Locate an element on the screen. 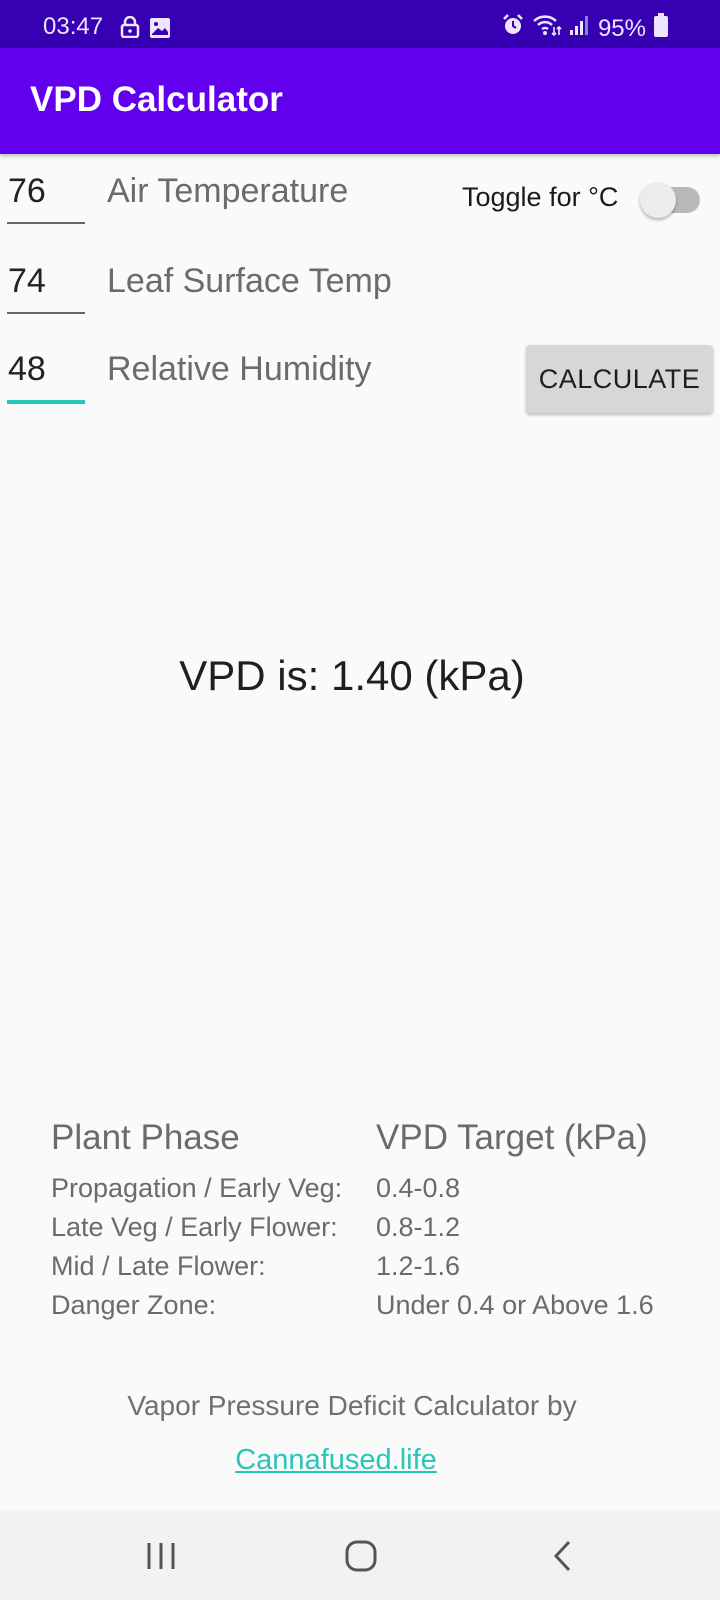 The height and width of the screenshot is (1600, 720). footer-credit: Vapor Pressure Deficit Calculator by is located at coordinates (360, 1406).